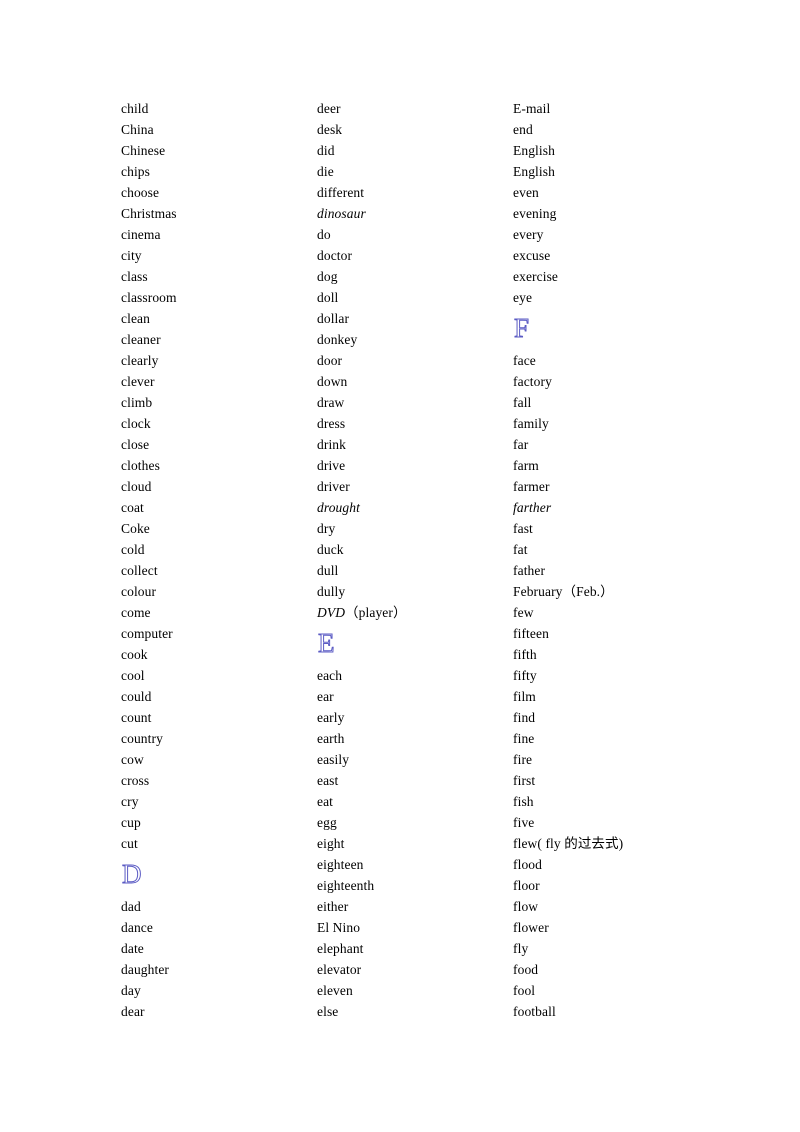 This screenshot has width=800, height=1132. I want to click on word-entry: dull, so click(328, 570).